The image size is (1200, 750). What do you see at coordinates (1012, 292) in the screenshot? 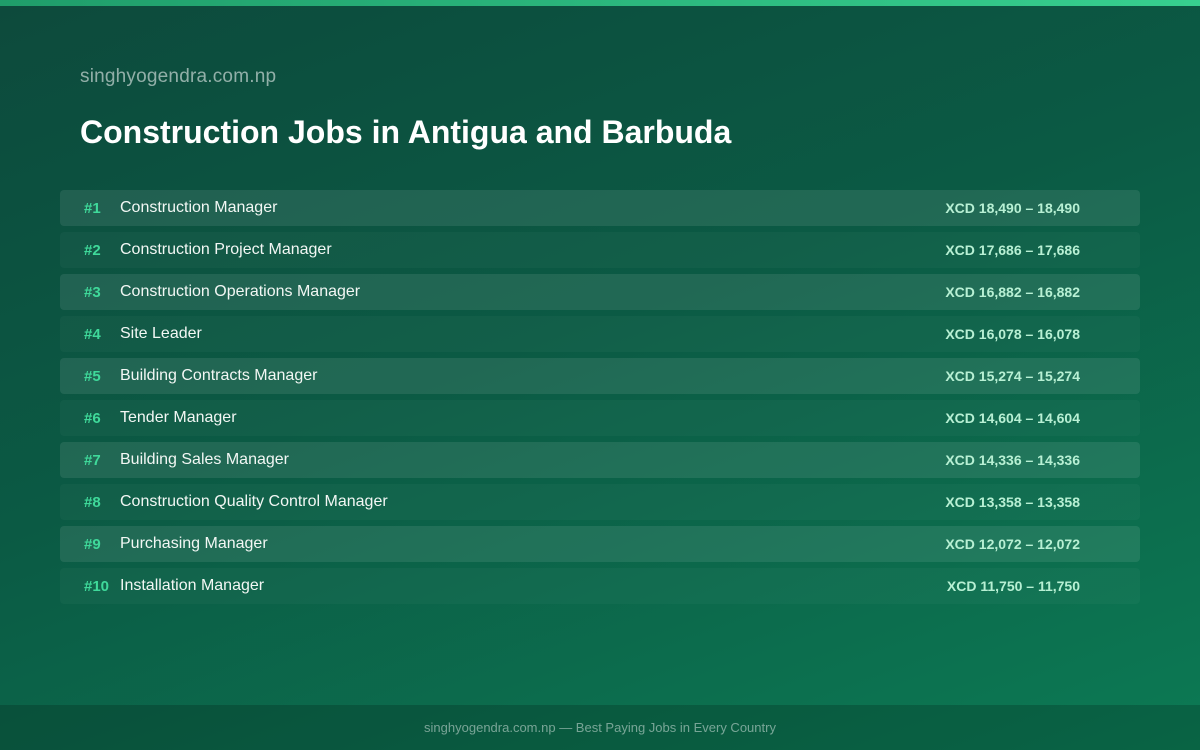
I see `job-salary: XCD 16,882 – 16,882` at bounding box center [1012, 292].